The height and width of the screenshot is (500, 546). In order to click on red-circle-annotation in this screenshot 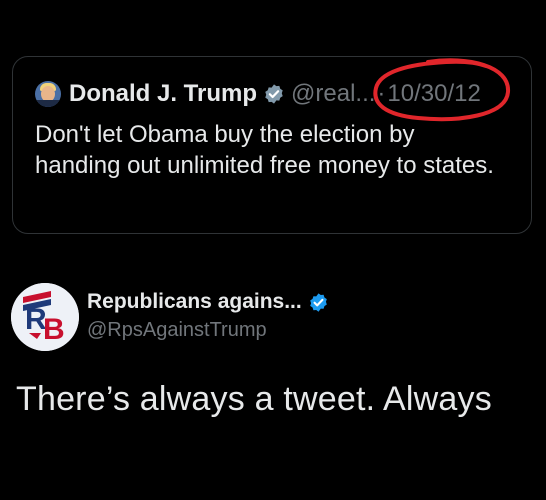, I will do `click(442, 90)`.